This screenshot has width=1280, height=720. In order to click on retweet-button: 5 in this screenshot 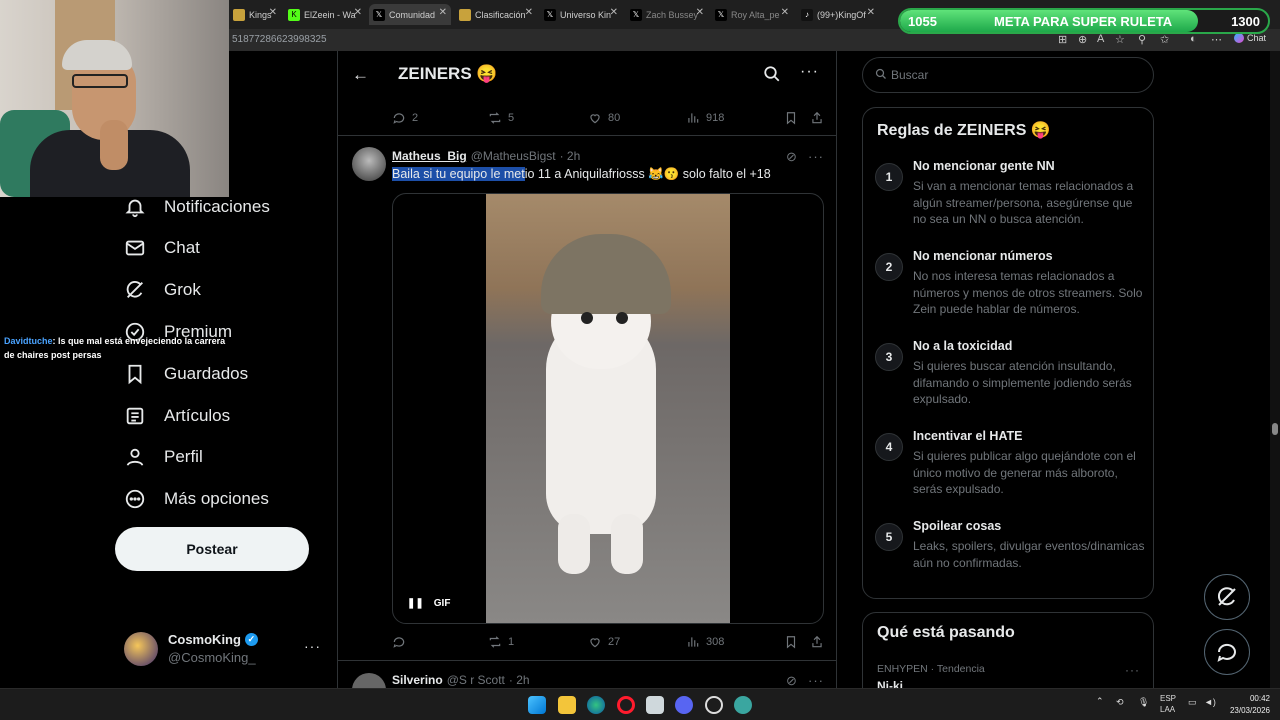, I will do `click(501, 118)`.